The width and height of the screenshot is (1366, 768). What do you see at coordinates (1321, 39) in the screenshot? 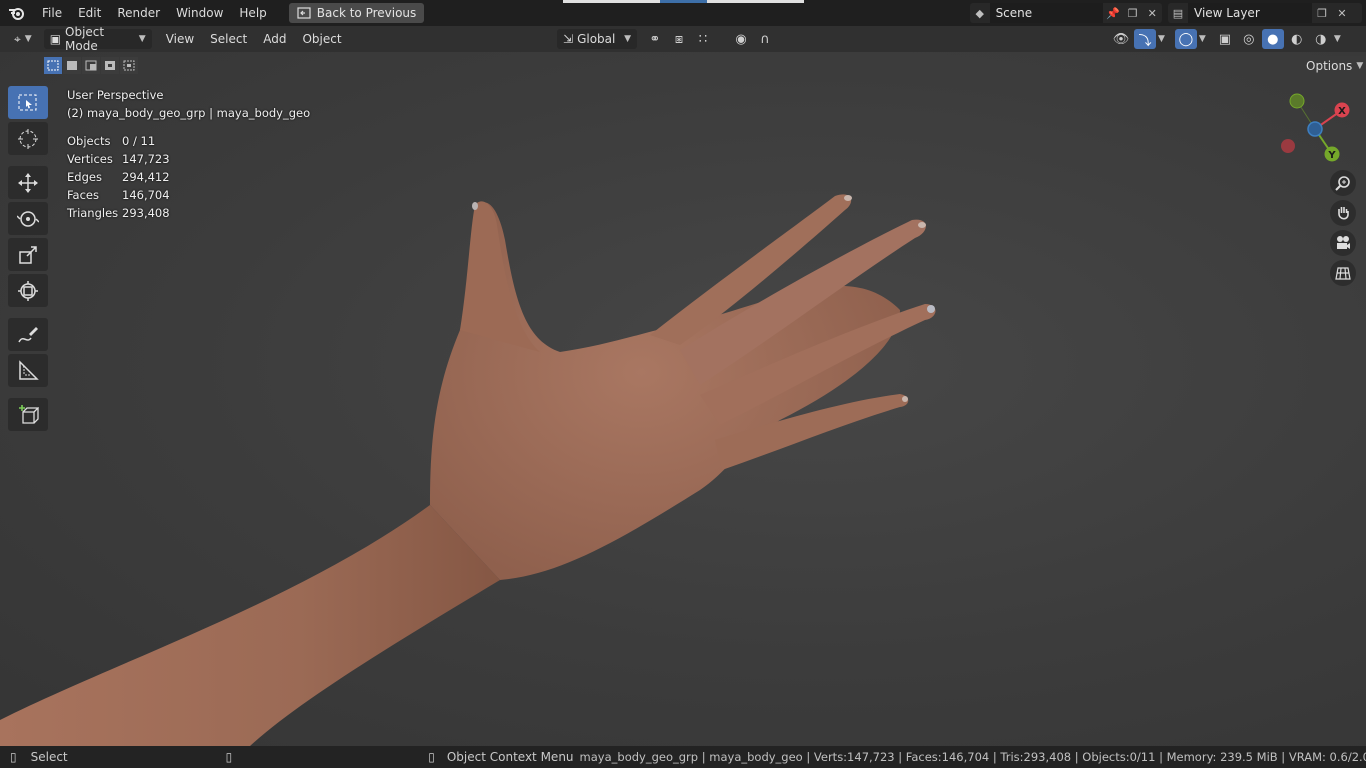
I see `rendered-shading-icon: ◑` at bounding box center [1321, 39].